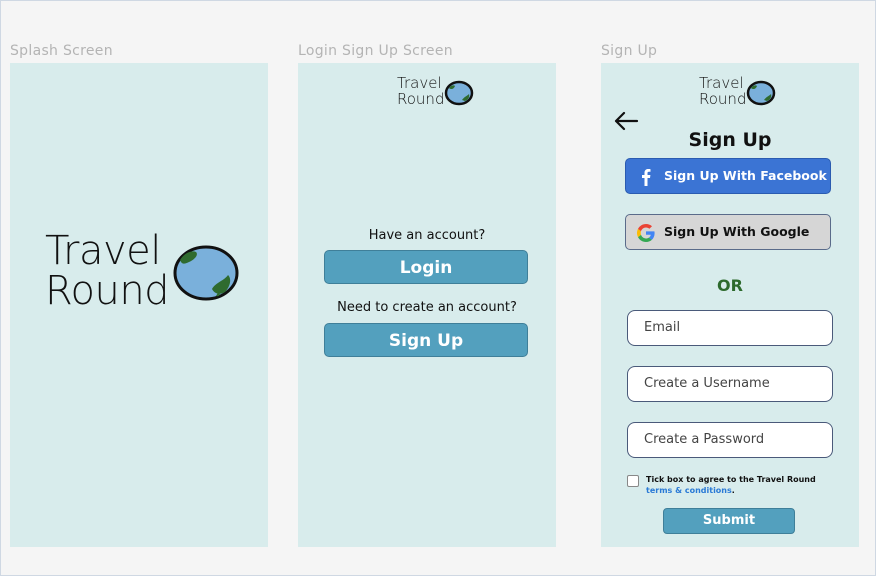 This screenshot has width=876, height=576. Describe the element at coordinates (629, 51) in the screenshot. I see `signup-screen-label: Sign Up` at that location.